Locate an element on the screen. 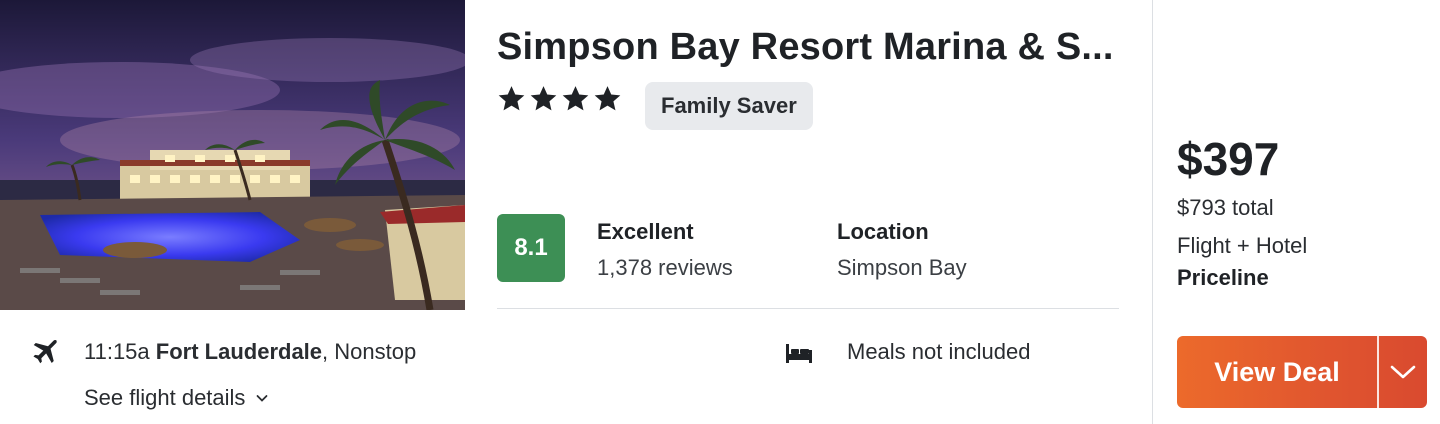 This screenshot has width=1440, height=424. more-deals-dropdown is located at coordinates (1403, 372).